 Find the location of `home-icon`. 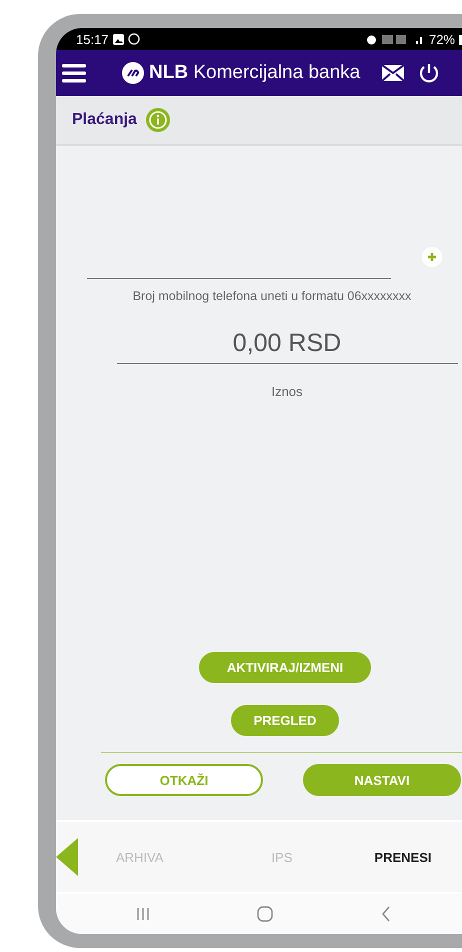

home-icon is located at coordinates (265, 914).